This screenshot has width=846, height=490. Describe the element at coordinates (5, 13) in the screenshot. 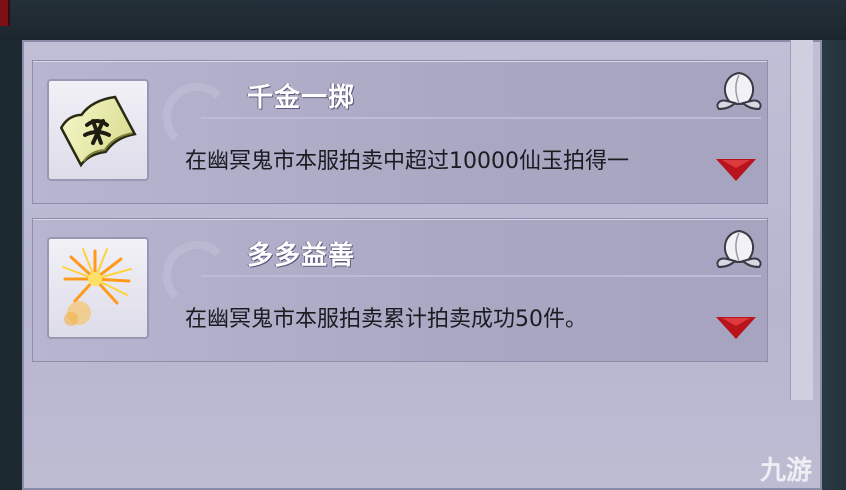

I see `top-left-accent` at that location.